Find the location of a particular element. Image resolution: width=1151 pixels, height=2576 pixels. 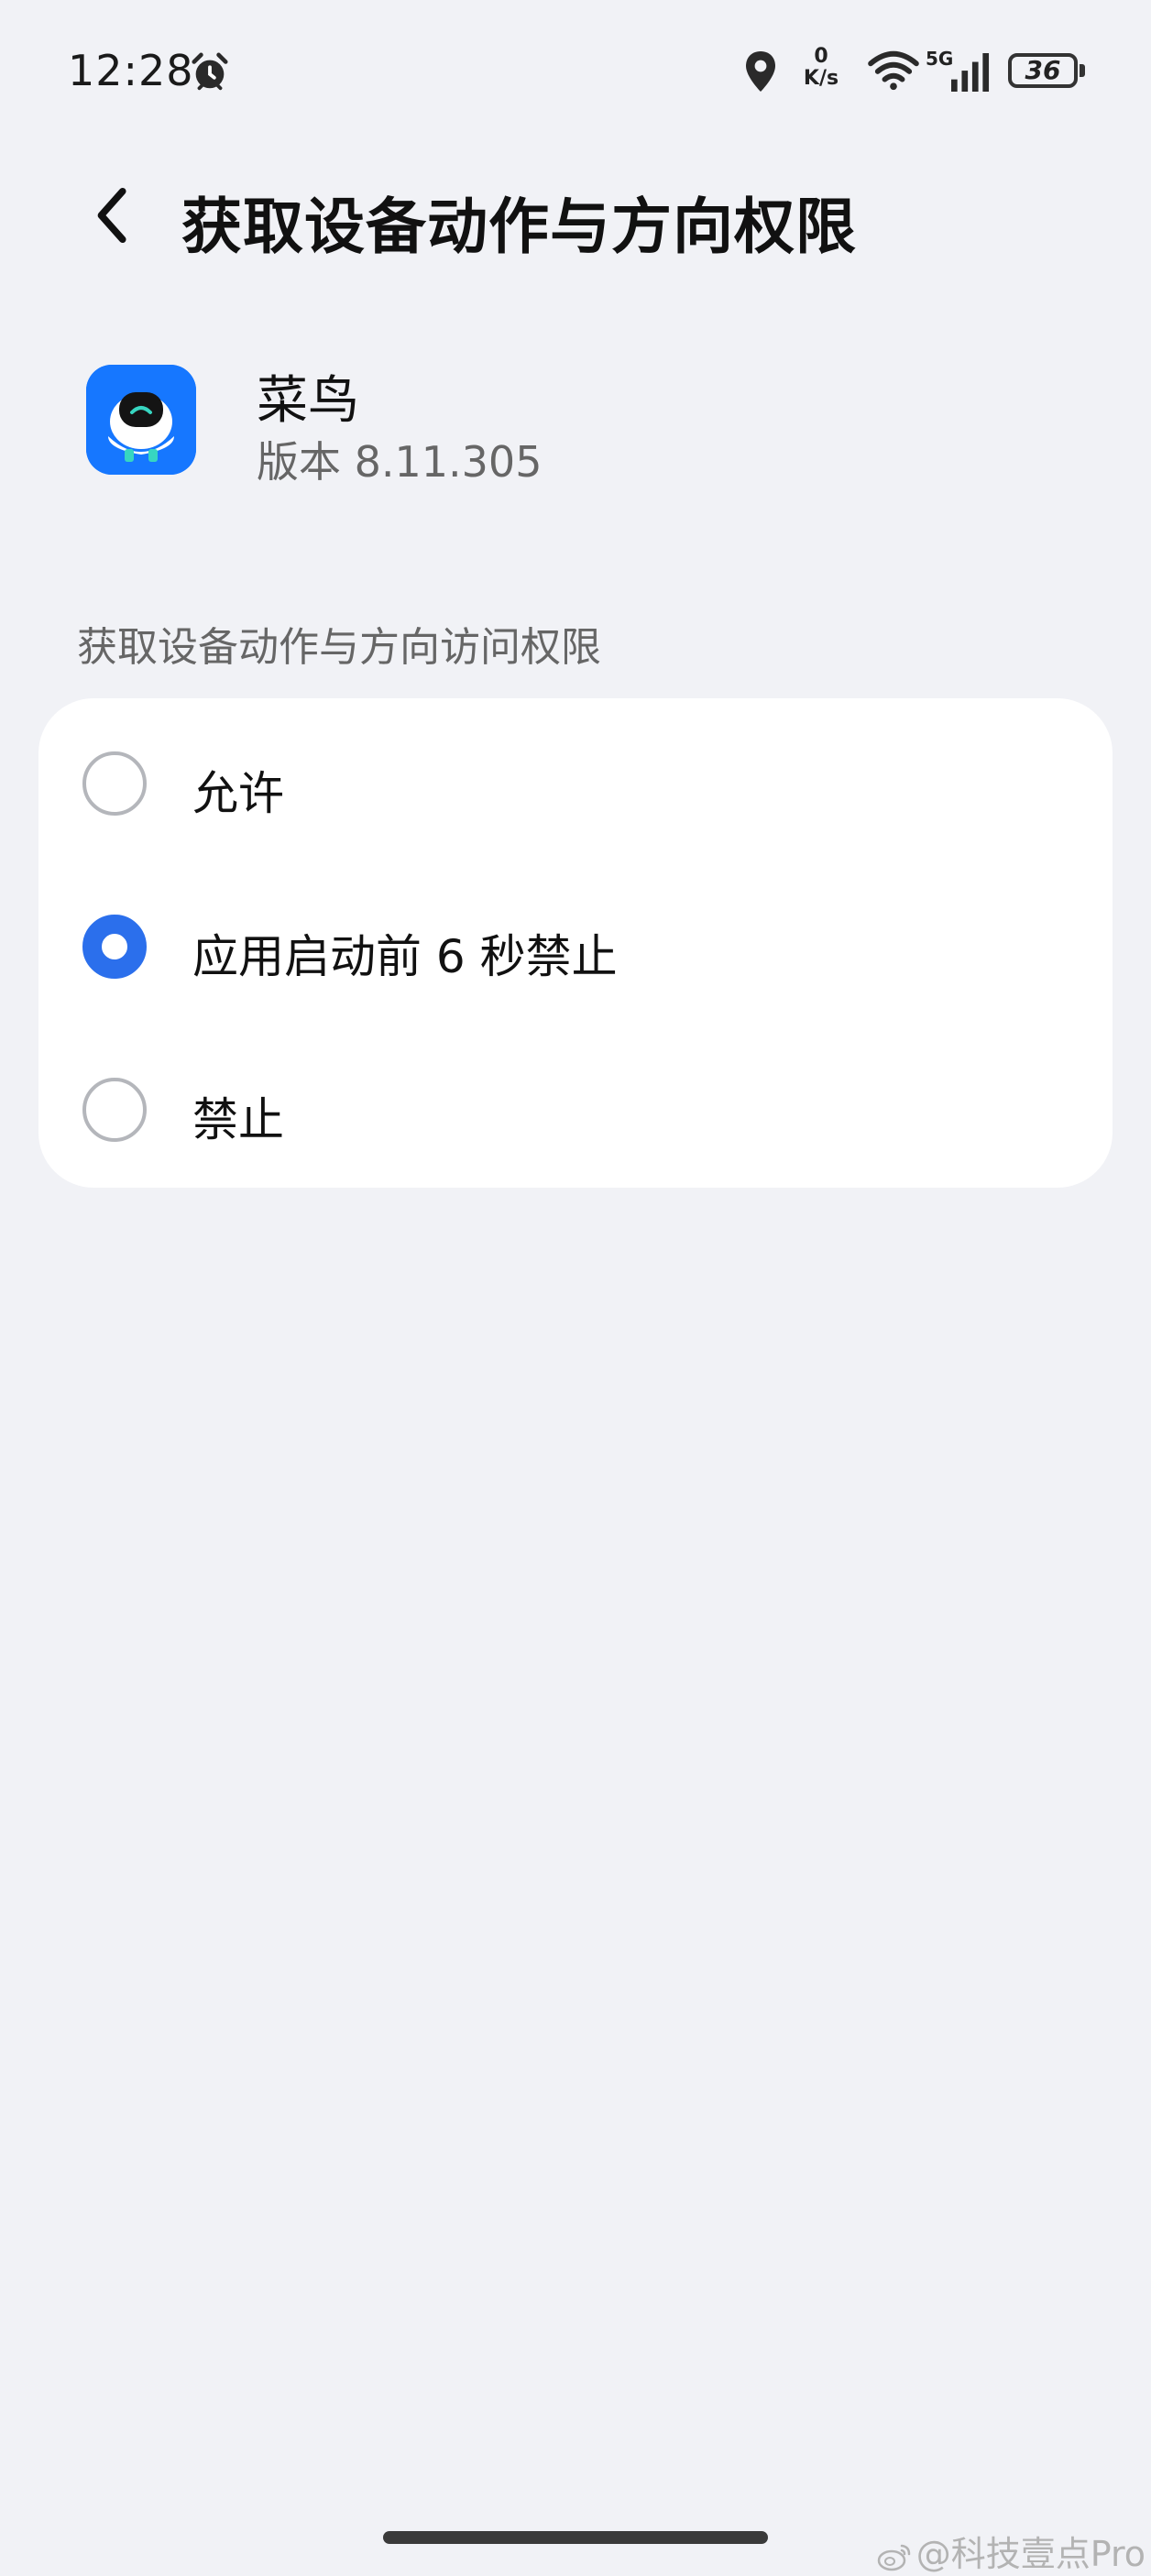

status-time: 12:28 is located at coordinates (131, 70).